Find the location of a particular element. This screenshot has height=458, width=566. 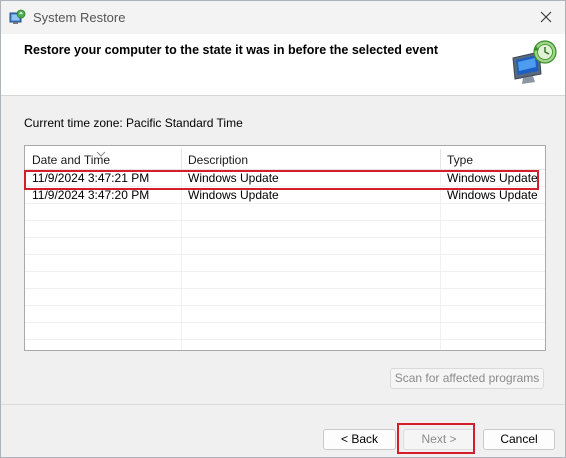

cancel-button: Cancel is located at coordinates (519, 439).